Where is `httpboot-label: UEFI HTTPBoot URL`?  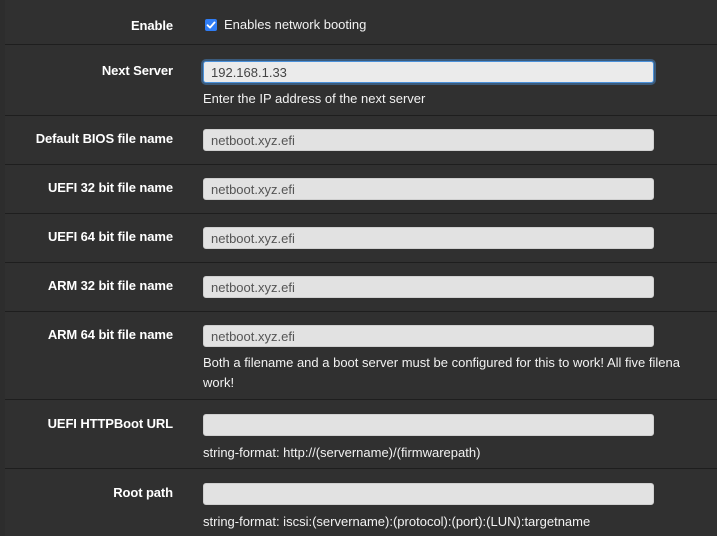
httpboot-label: UEFI HTTPBoot URL is located at coordinates (110, 423).